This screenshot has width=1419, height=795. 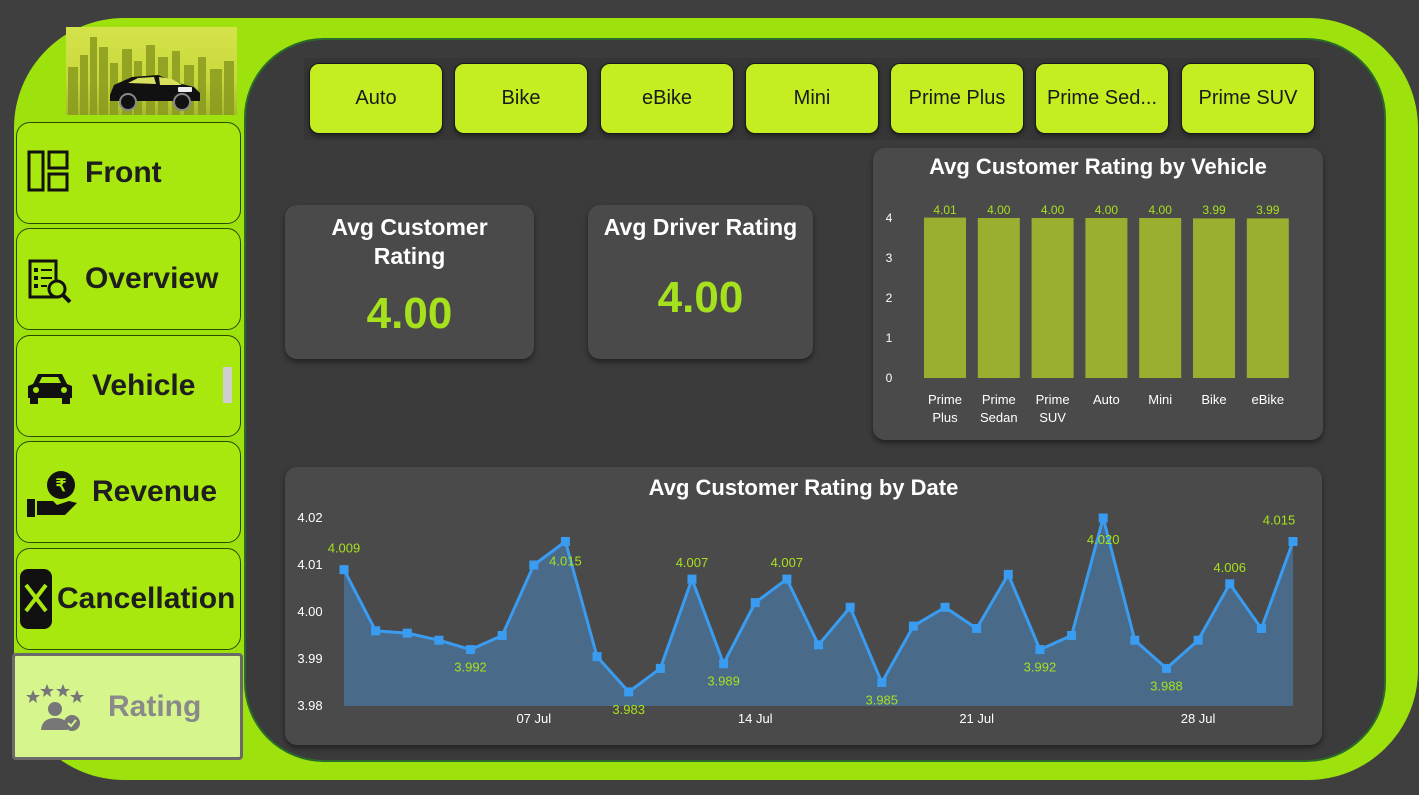 What do you see at coordinates (48, 171) in the screenshot?
I see `layout-icon` at bounding box center [48, 171].